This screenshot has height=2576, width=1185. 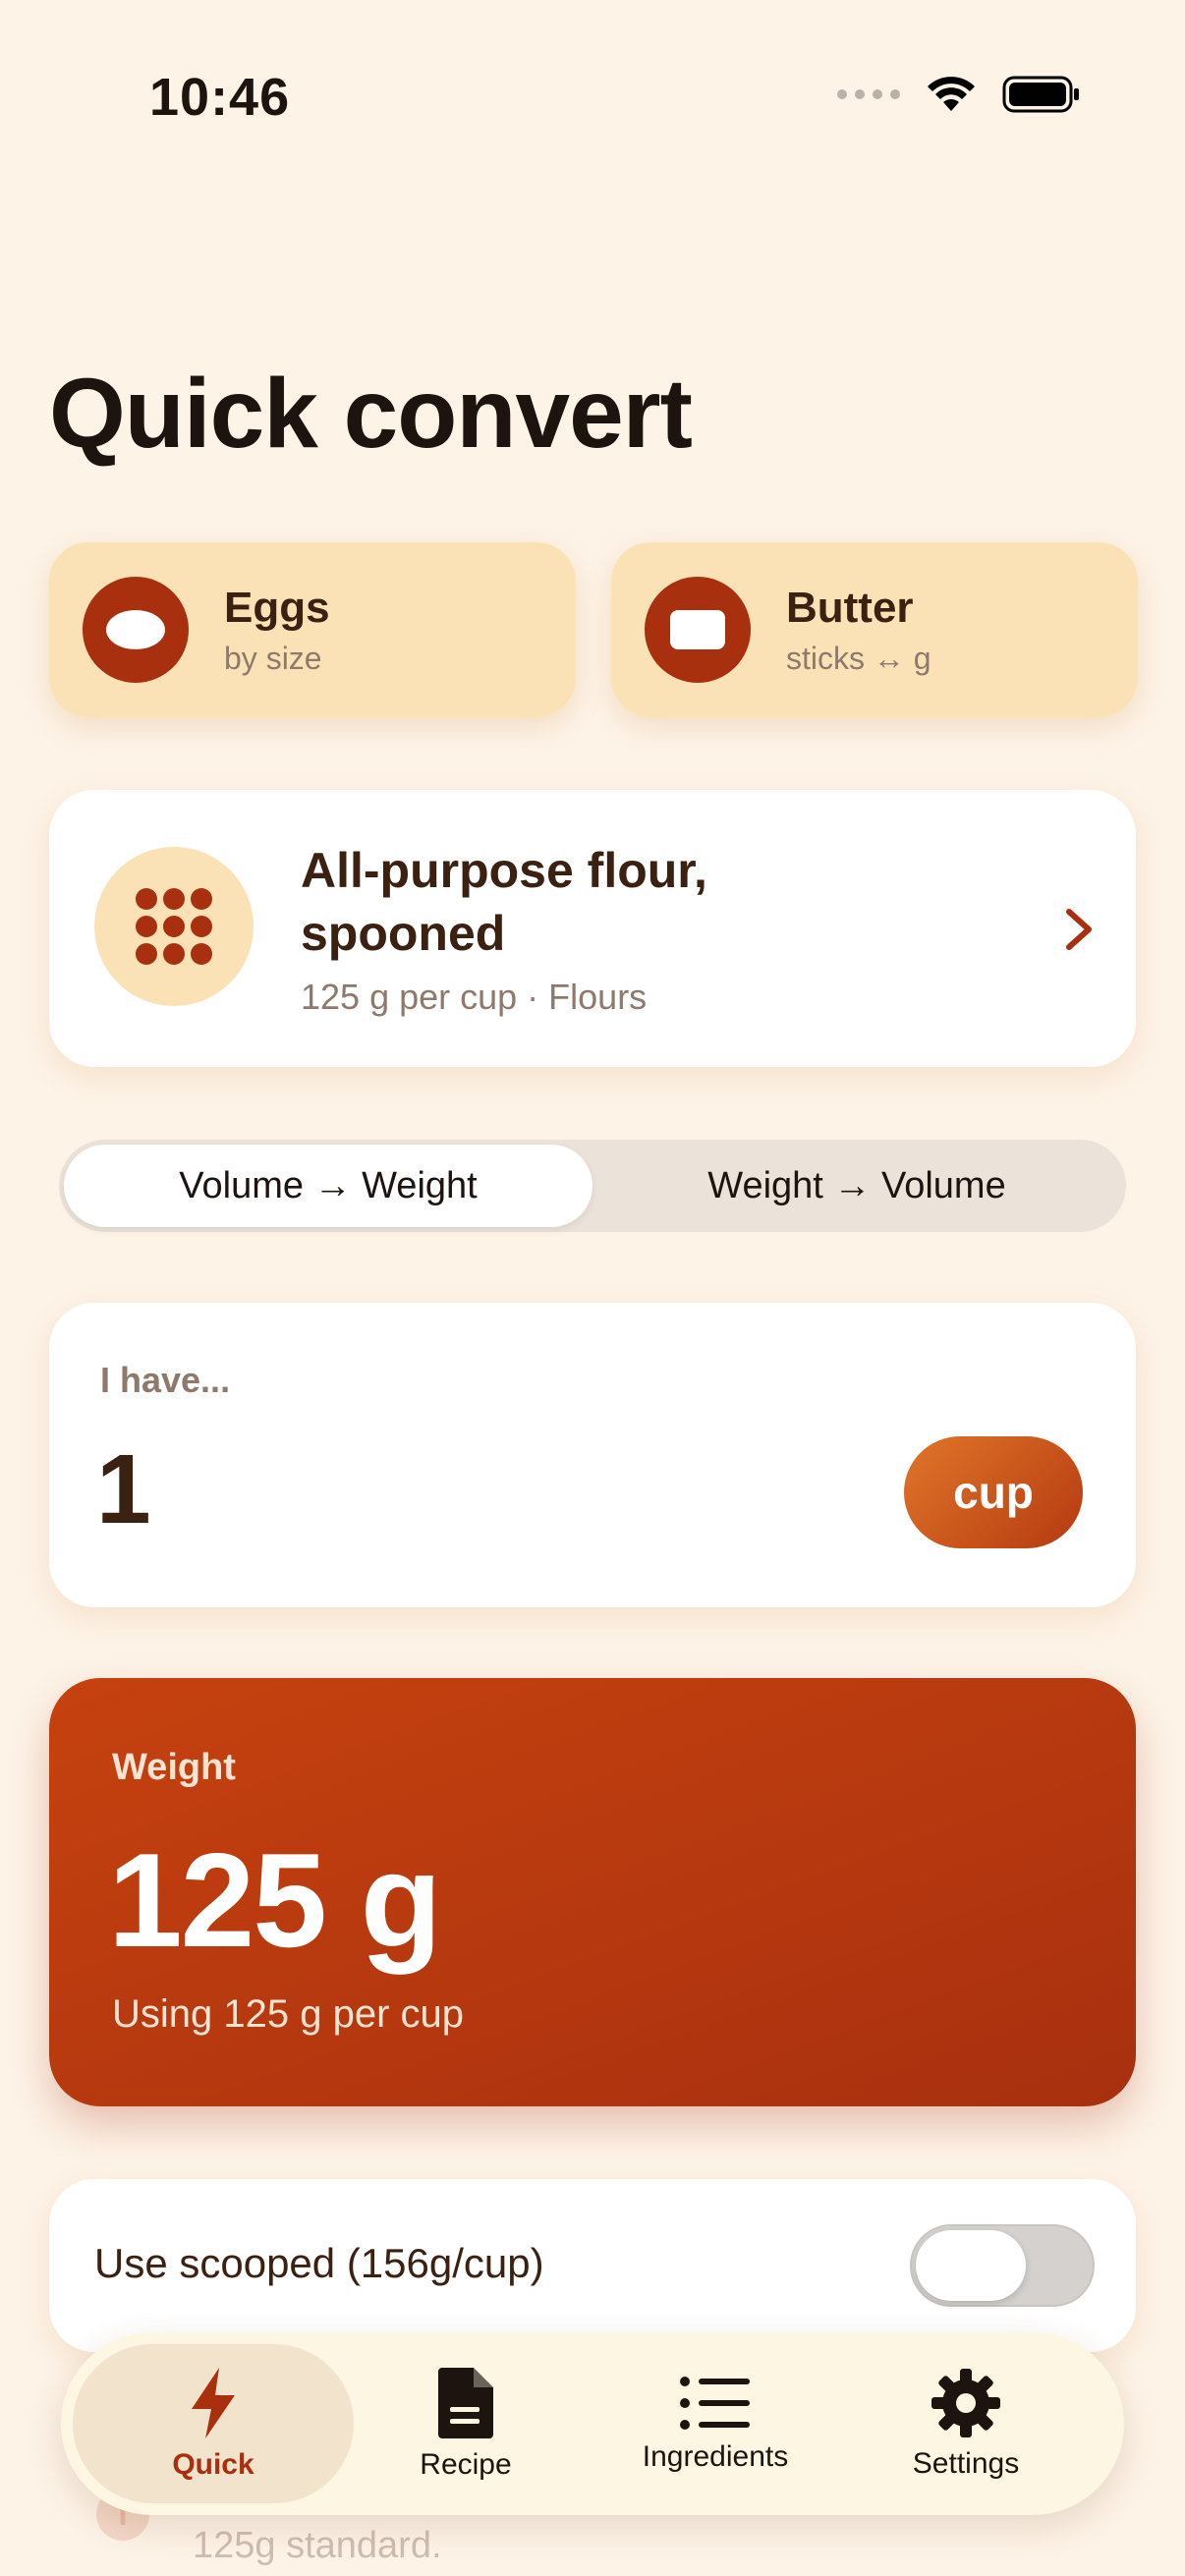 I want to click on tab-recipe: Recipe, so click(x=466, y=2423).